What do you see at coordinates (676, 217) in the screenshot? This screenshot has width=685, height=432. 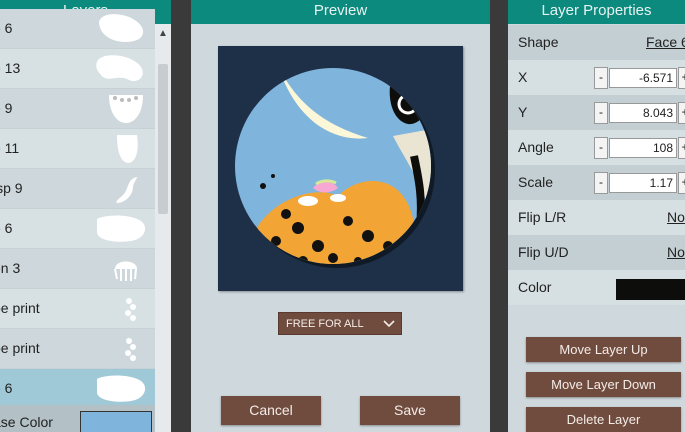 I see `flip-lr-toggle: No` at bounding box center [676, 217].